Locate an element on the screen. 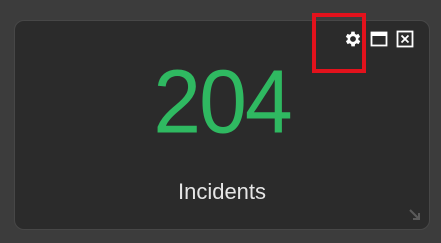 The width and height of the screenshot is (441, 243). gear-icon is located at coordinates (353, 41).